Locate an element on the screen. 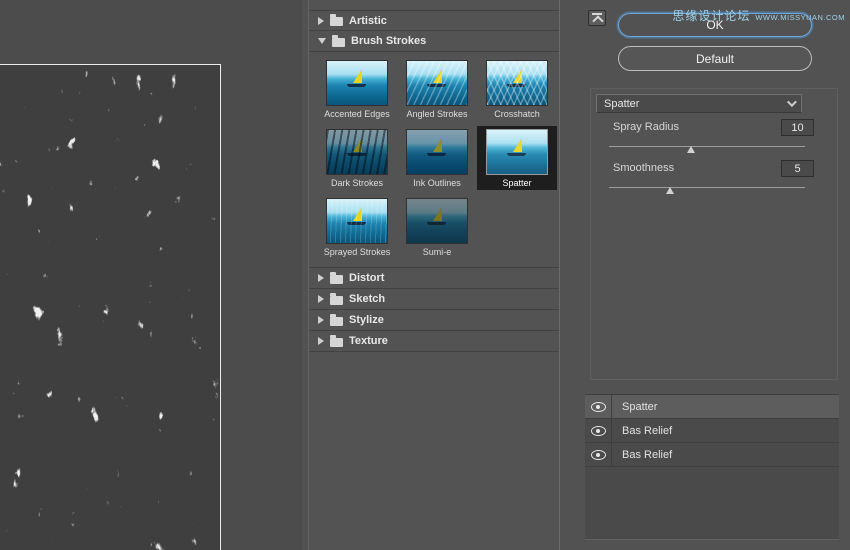 Image resolution: width=850 pixels, height=550 pixels. category-artistic: Artistic is located at coordinates (434, 20).